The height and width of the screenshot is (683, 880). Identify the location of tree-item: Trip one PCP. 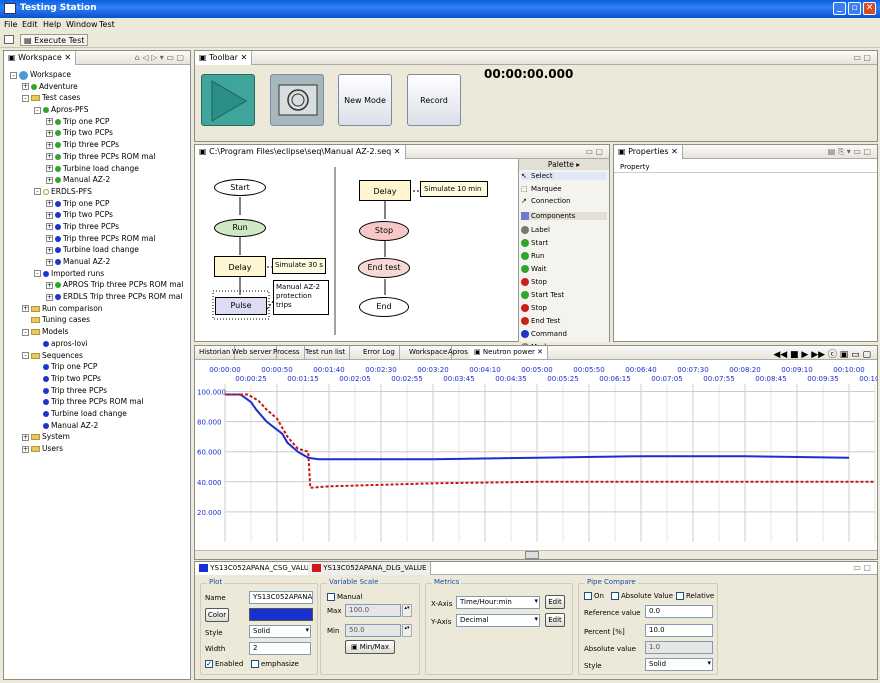
(101, 367).